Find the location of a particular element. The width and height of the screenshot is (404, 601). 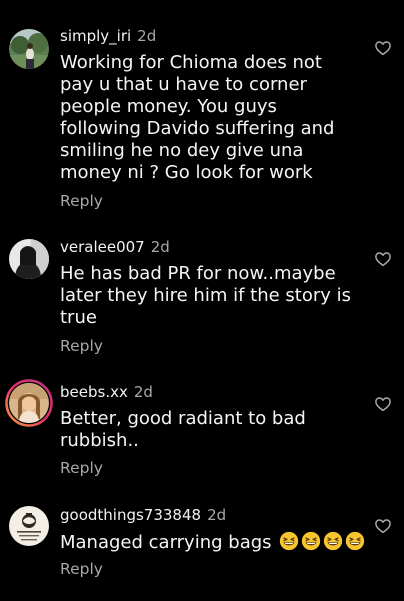

username: veralee007 is located at coordinates (102, 247).